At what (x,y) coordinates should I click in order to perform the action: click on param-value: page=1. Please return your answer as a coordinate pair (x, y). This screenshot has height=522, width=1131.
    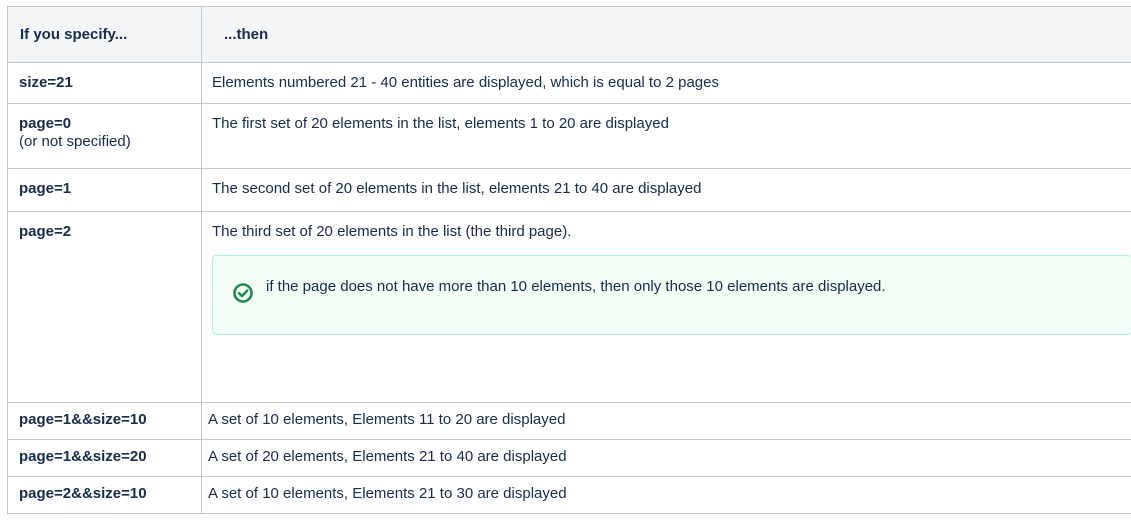
    Looking at the image, I should click on (45, 188).